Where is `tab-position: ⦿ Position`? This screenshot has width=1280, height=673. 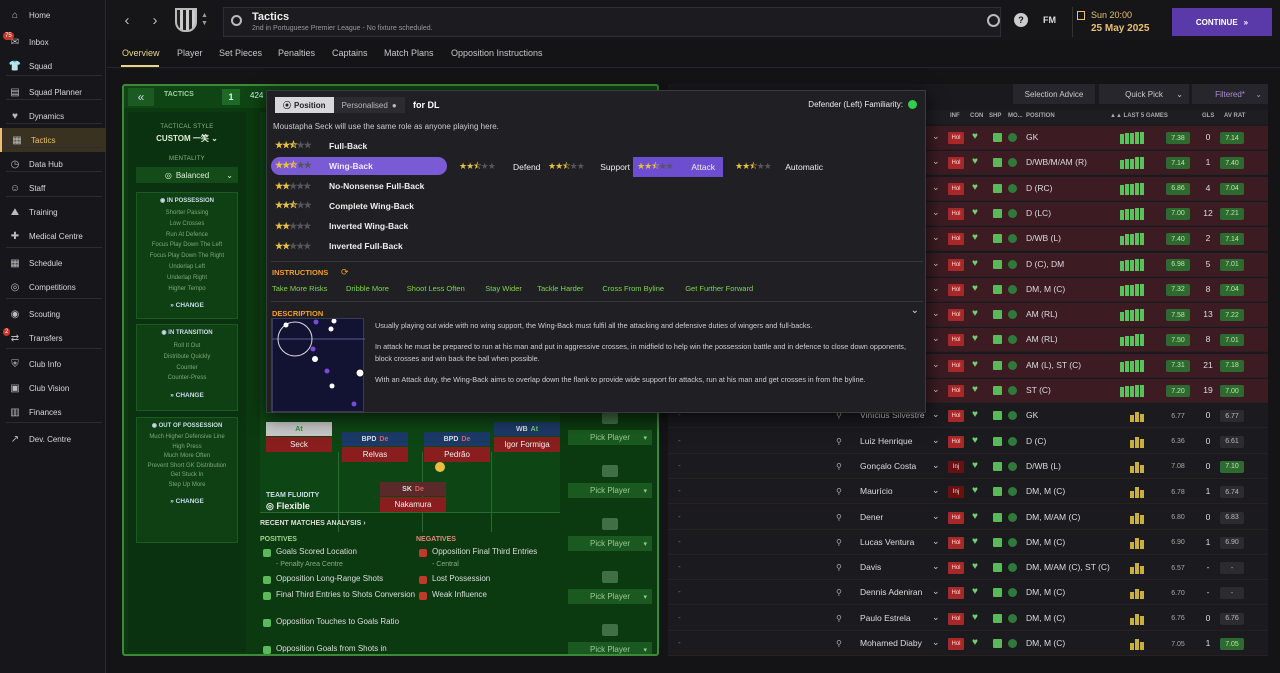
tab-position: ⦿ Position is located at coordinates (304, 105).